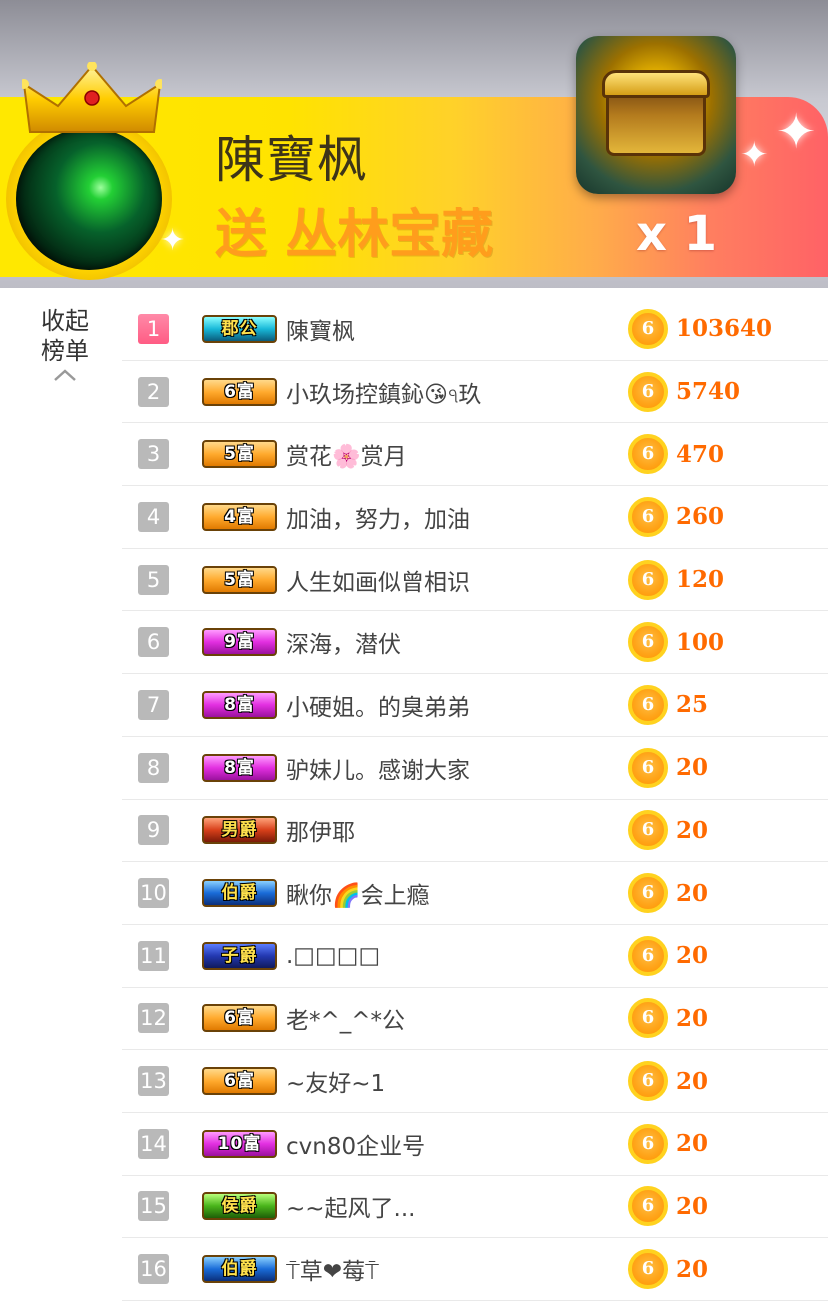 The width and height of the screenshot is (828, 1306). Describe the element at coordinates (153, 1269) in the screenshot. I see `rank-number: 16` at that location.